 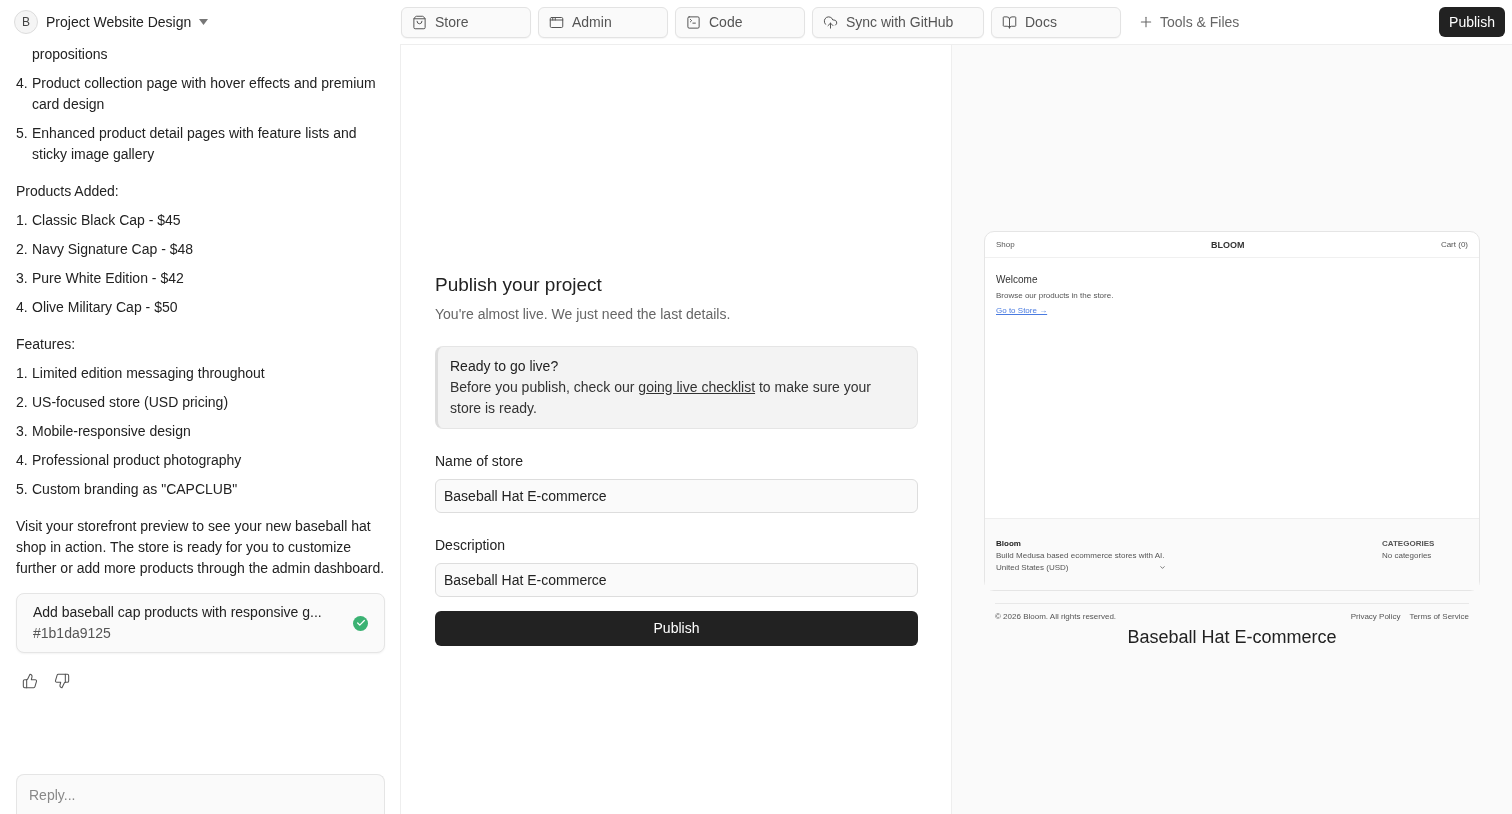 What do you see at coordinates (72, 633) in the screenshot?
I see `commit-hash: #1b1da9125` at bounding box center [72, 633].